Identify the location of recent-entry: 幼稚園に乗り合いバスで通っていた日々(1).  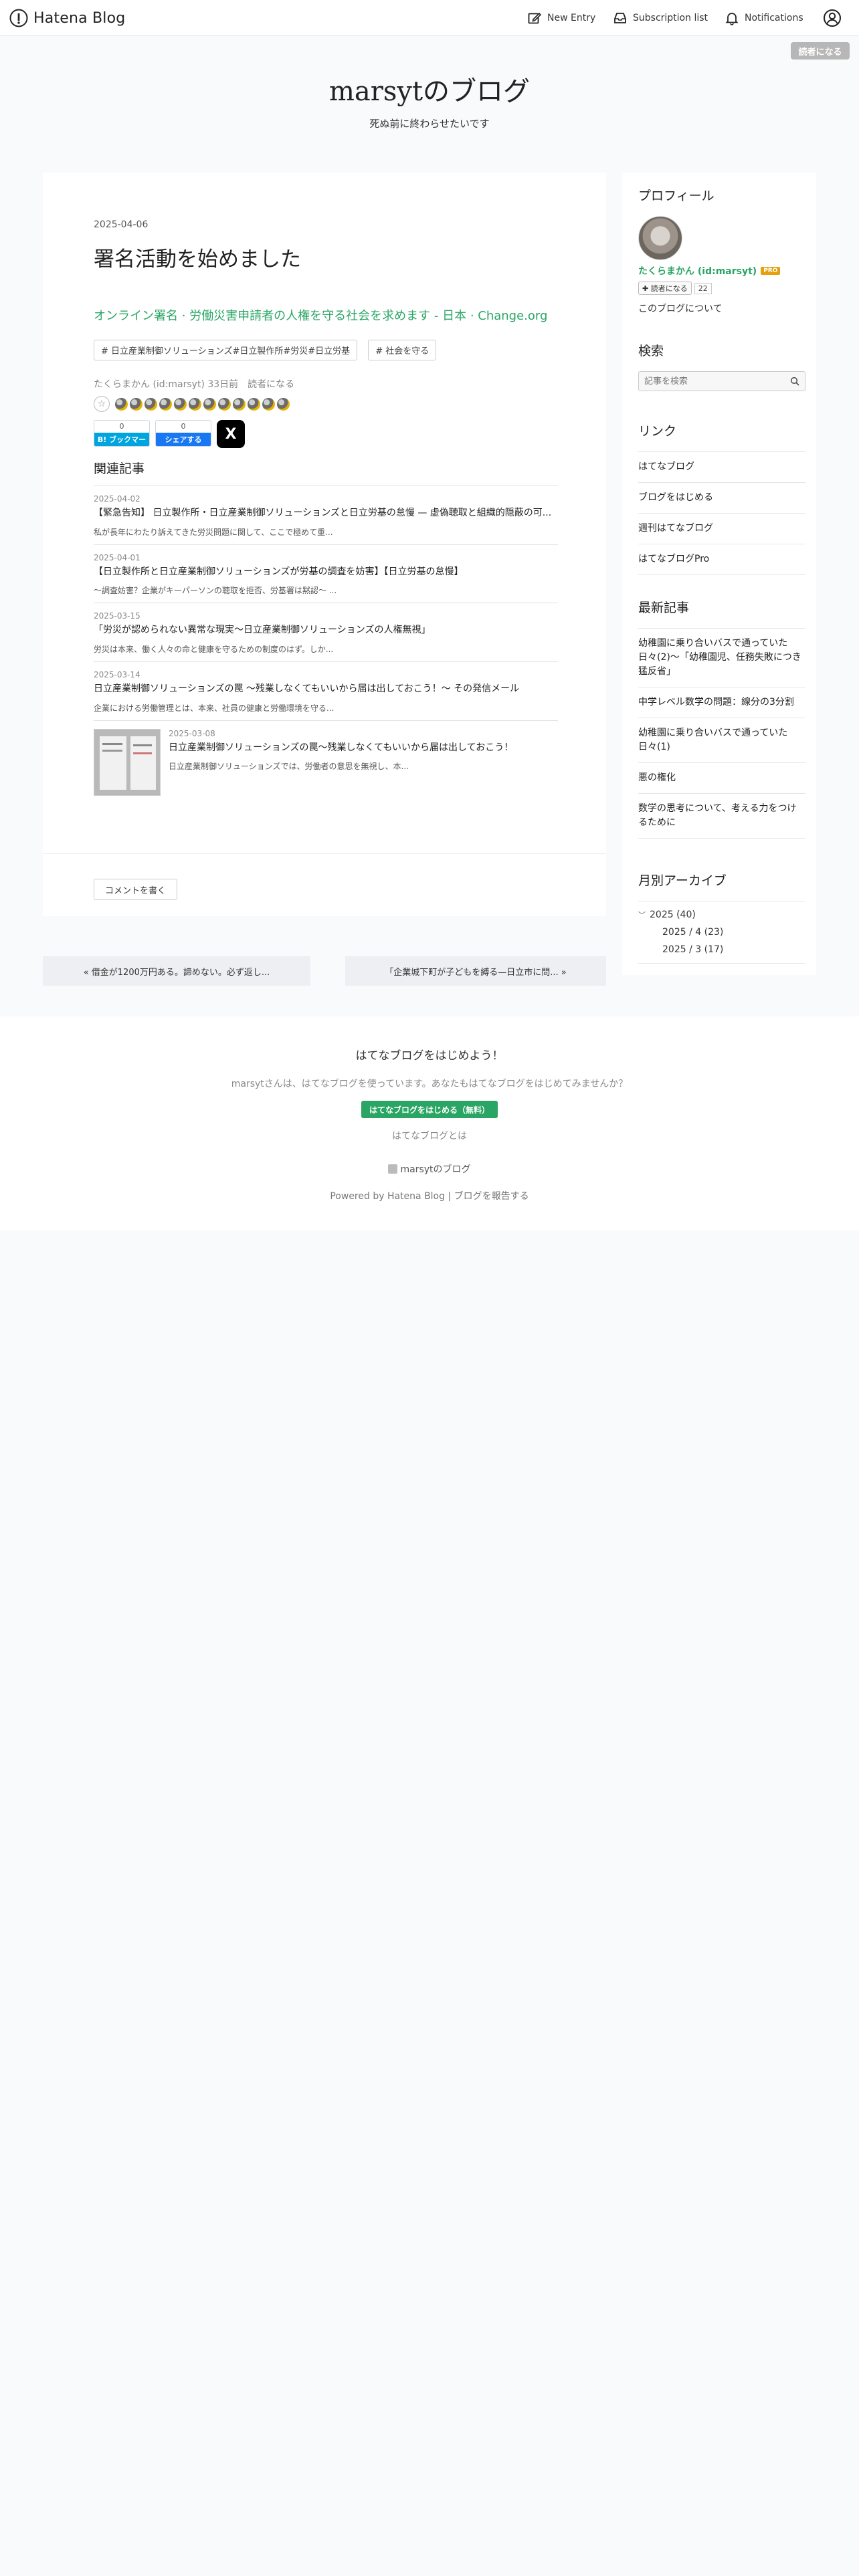
(721, 740).